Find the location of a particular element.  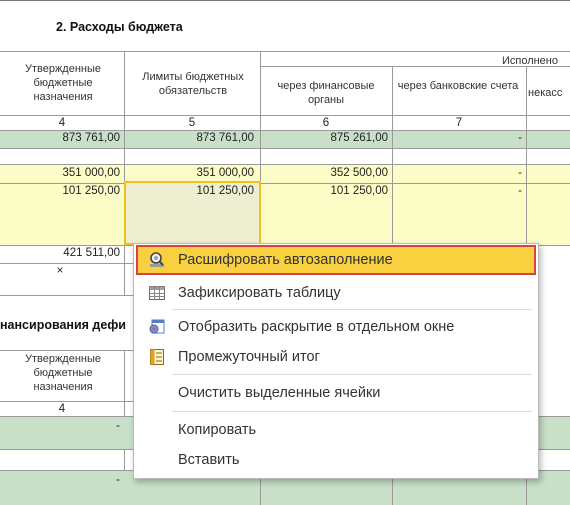

row2-bank: - is located at coordinates (520, 173).